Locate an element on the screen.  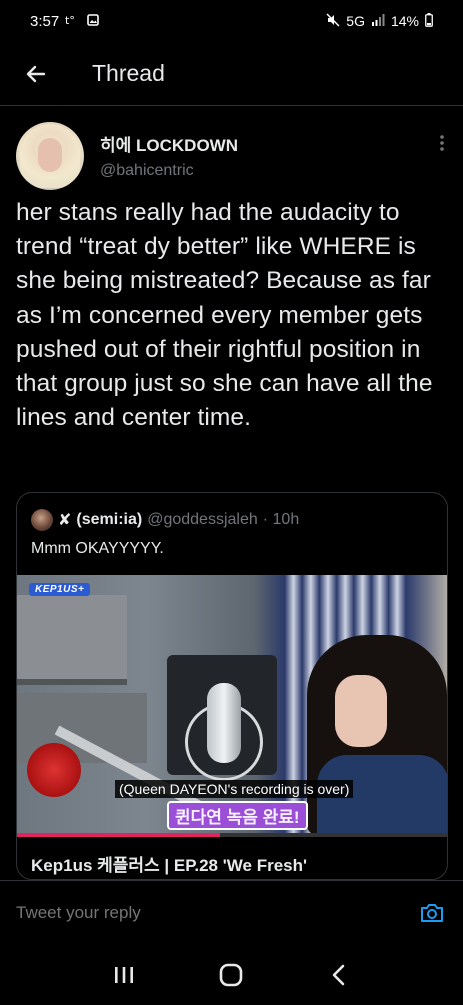
reply-bar is located at coordinates (231, 912).